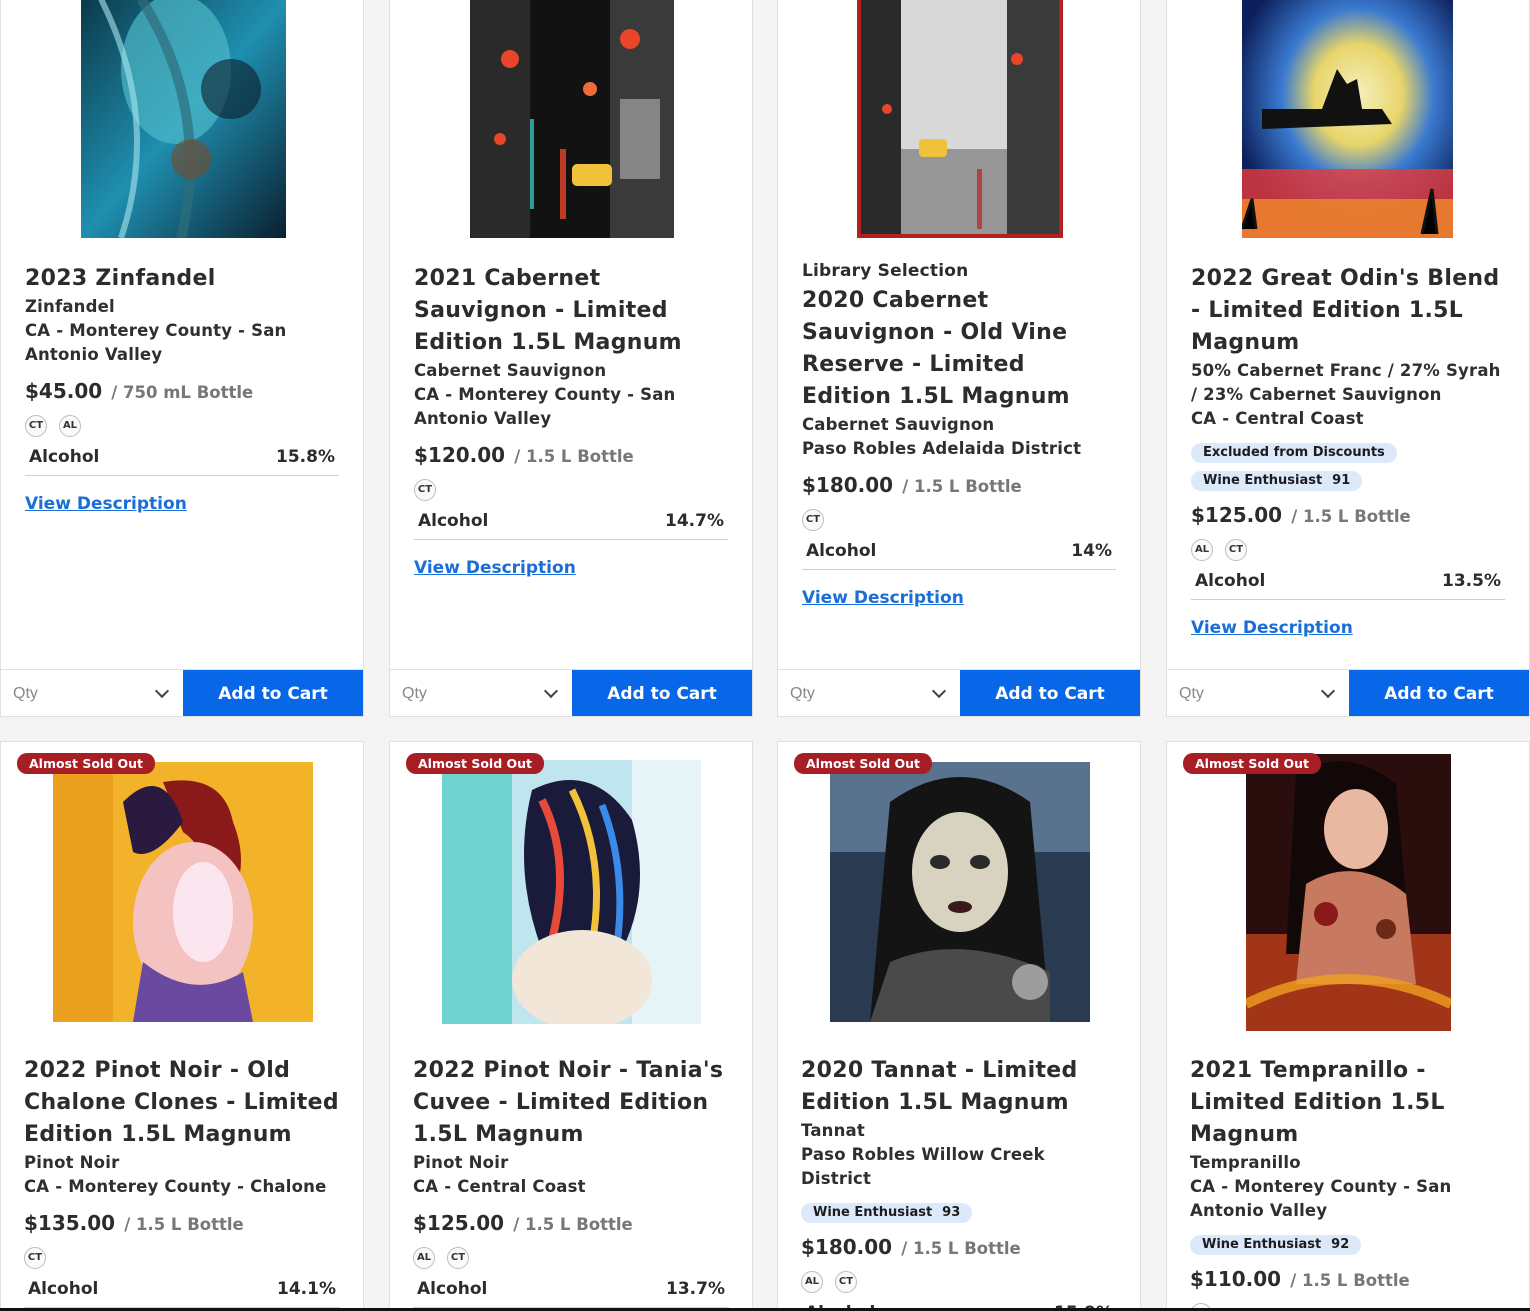 This screenshot has width=1530, height=1311. I want to click on product-varietal: Tempranillo, so click(1245, 1162).